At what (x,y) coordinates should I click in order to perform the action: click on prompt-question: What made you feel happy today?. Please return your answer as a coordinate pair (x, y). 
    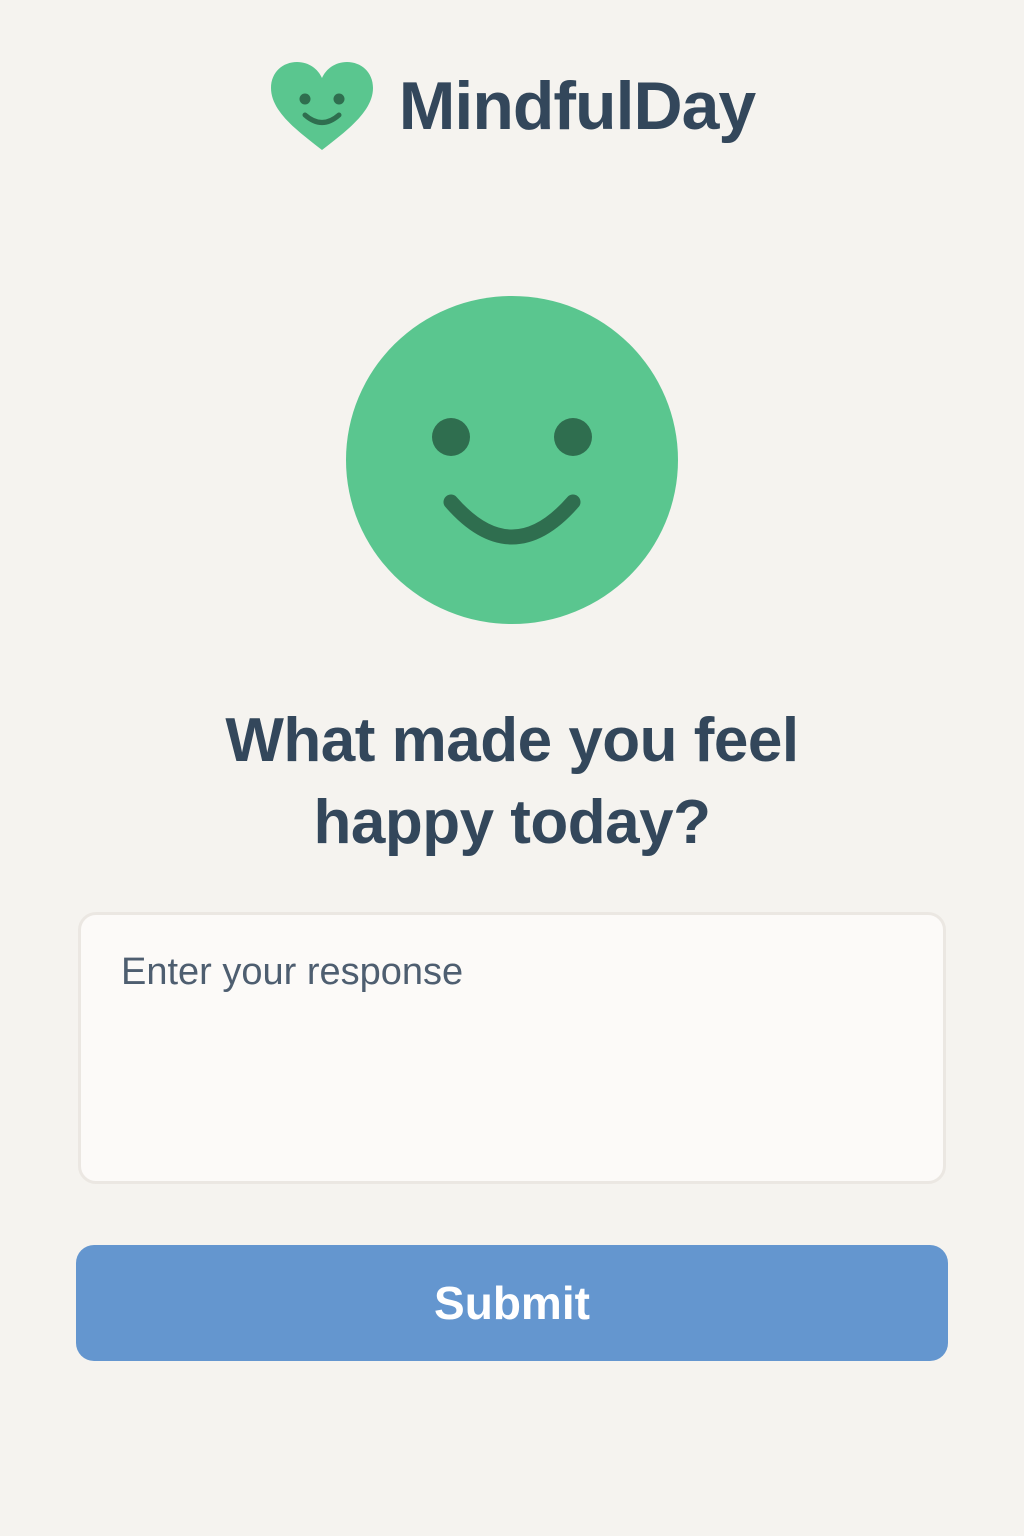
    Looking at the image, I should click on (512, 781).